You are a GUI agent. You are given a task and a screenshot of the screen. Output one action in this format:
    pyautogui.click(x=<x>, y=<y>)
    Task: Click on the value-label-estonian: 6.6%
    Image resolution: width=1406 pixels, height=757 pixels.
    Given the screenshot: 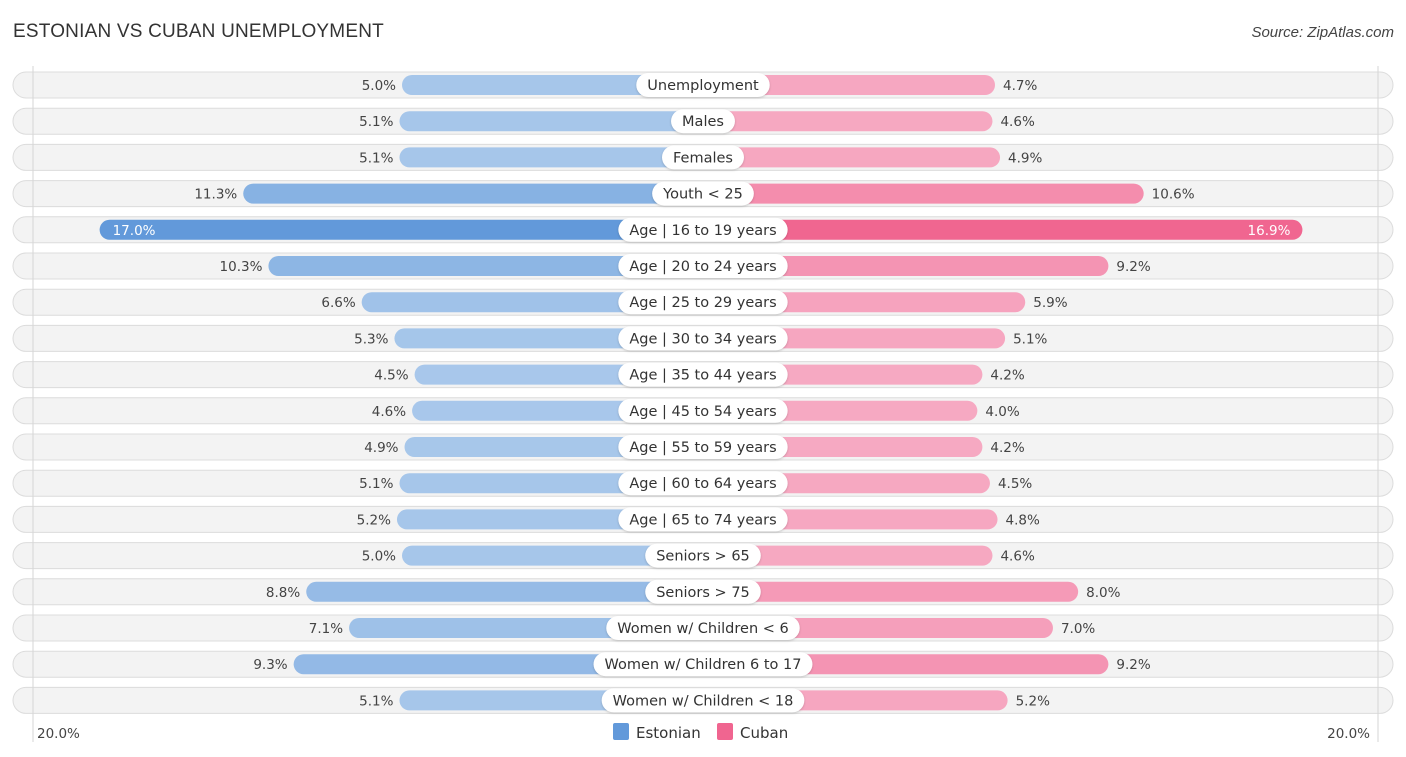 What is the action you would take?
    pyautogui.click(x=338, y=303)
    